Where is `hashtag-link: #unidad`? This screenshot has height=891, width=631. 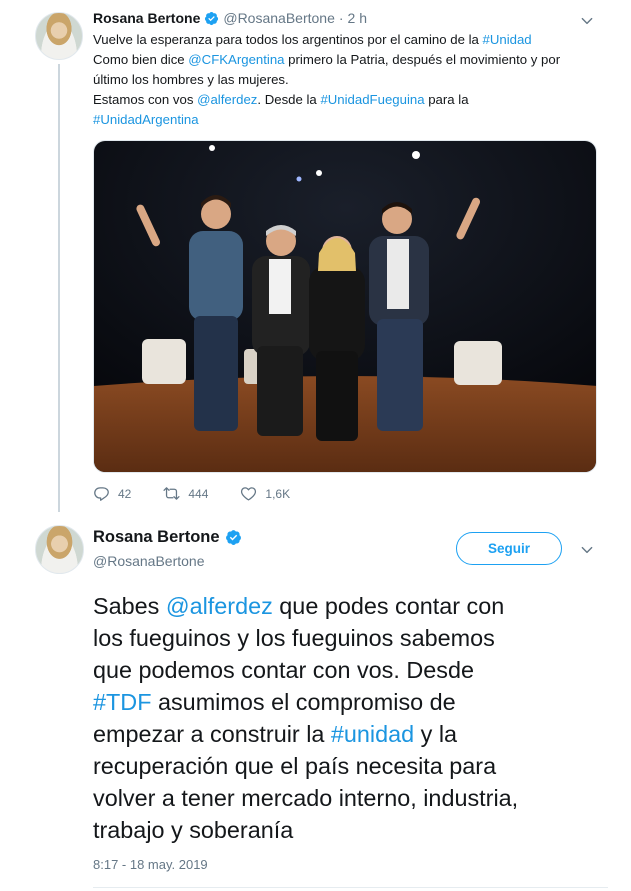 hashtag-link: #unidad is located at coordinates (372, 734).